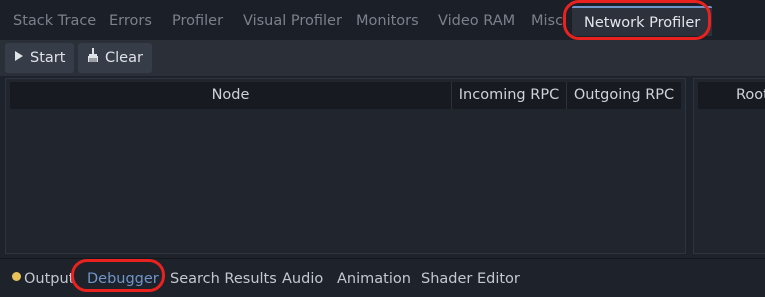 This screenshot has height=297, width=765. I want to click on tab-shader-editor: Shader Editor, so click(470, 279).